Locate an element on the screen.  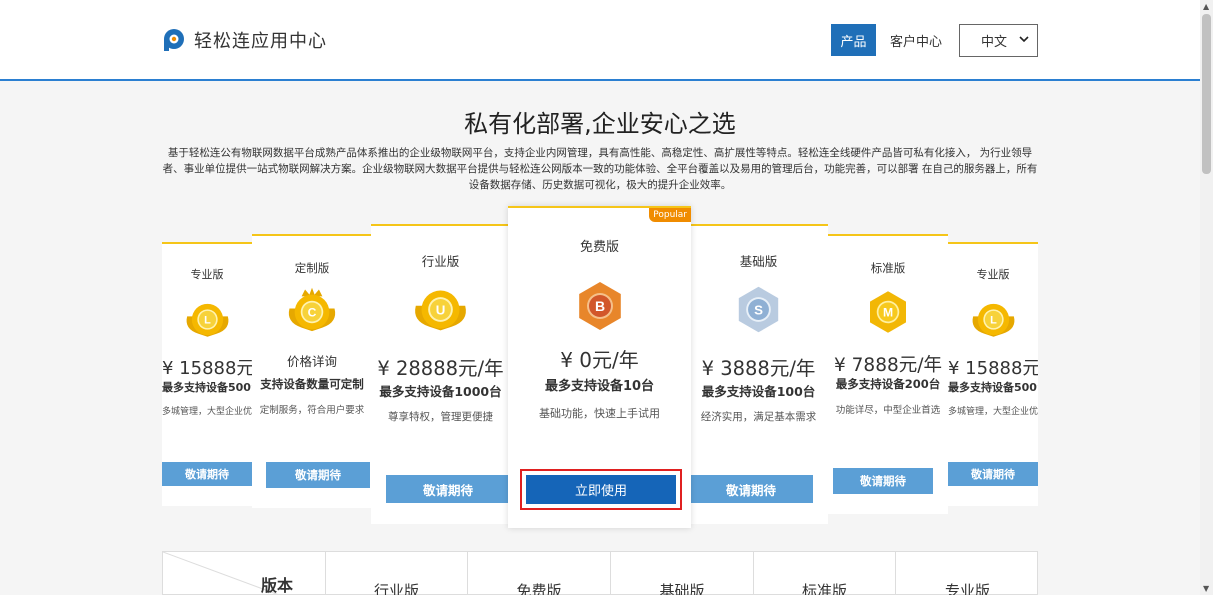
card-price: ¥ 7888元/年 is located at coordinates (888, 365).